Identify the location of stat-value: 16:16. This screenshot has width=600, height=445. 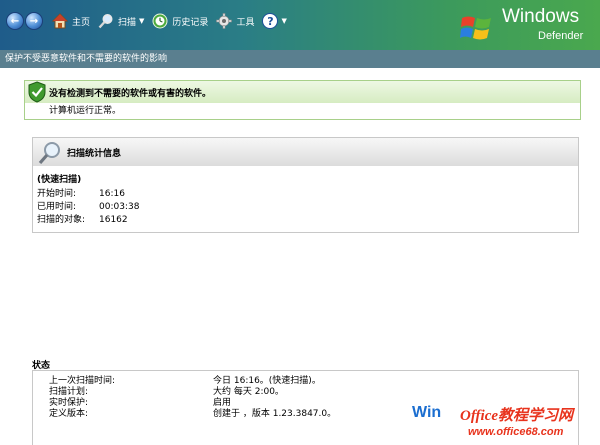
(112, 194).